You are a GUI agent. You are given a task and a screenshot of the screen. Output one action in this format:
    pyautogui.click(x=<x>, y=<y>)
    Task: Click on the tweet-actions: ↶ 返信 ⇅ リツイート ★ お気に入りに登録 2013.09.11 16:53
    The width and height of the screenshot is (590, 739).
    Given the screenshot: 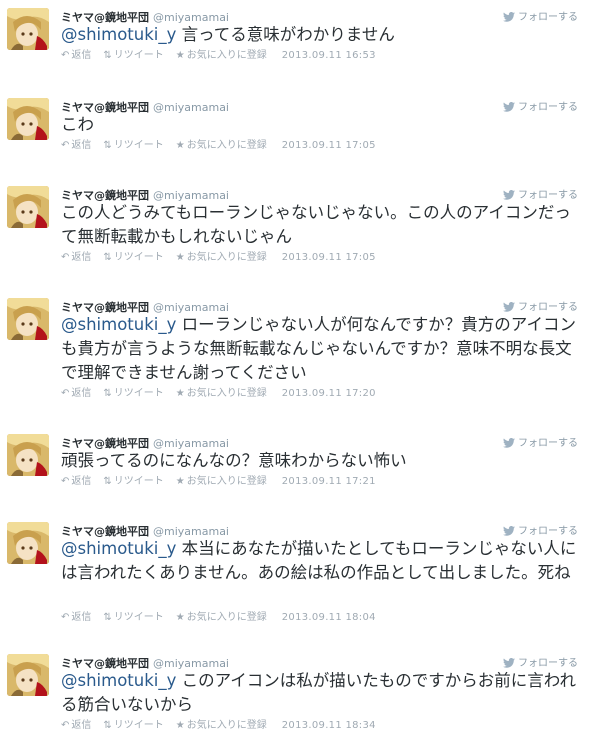 What is the action you would take?
    pyautogui.click(x=218, y=56)
    